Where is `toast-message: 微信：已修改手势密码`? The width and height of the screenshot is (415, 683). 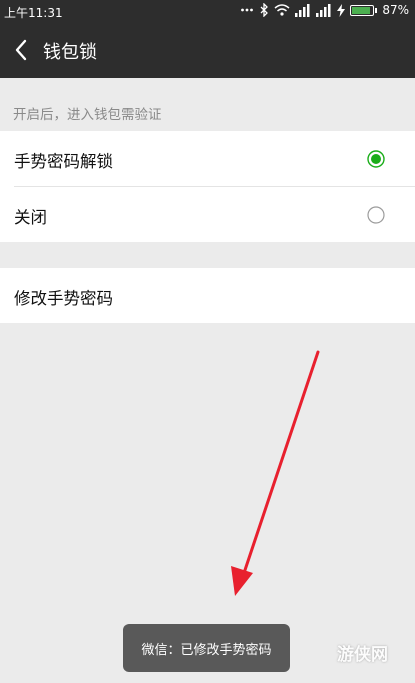
toast-message: 微信：已修改手势密码 is located at coordinates (206, 648).